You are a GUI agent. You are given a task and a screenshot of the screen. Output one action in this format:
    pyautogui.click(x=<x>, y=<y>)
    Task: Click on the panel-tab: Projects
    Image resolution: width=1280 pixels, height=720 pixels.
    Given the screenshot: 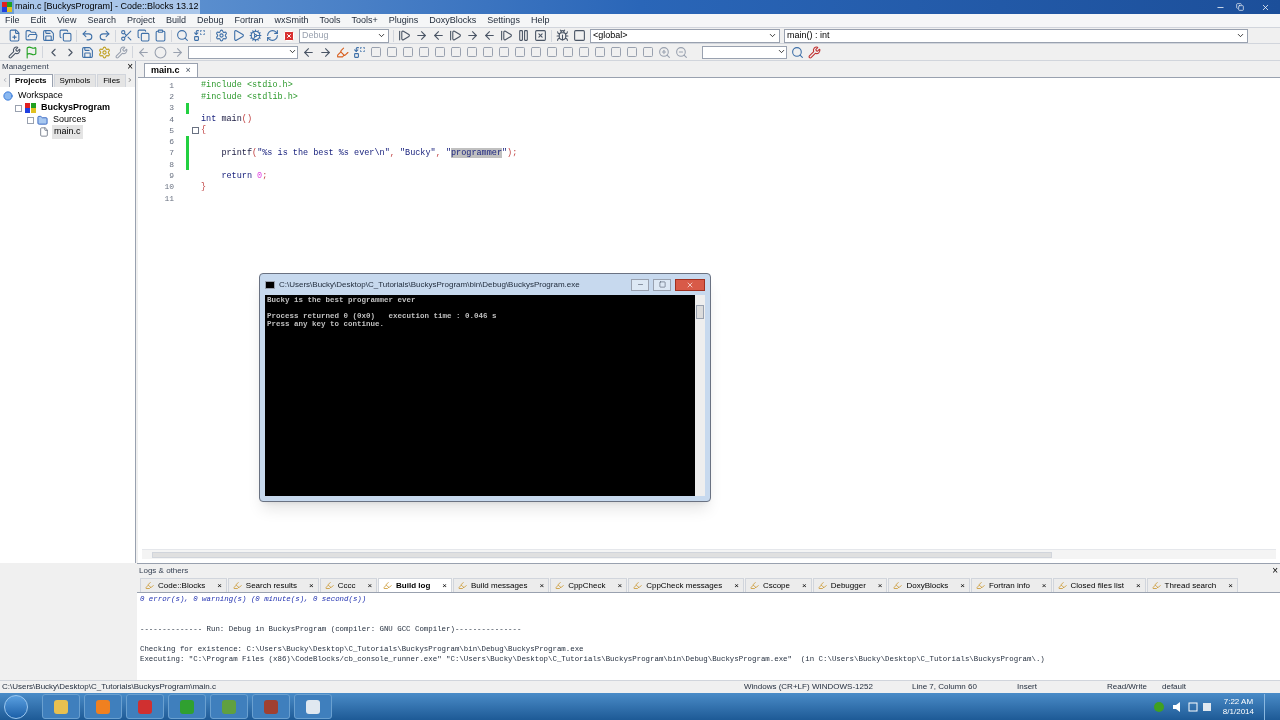 What is the action you would take?
    pyautogui.click(x=30, y=80)
    